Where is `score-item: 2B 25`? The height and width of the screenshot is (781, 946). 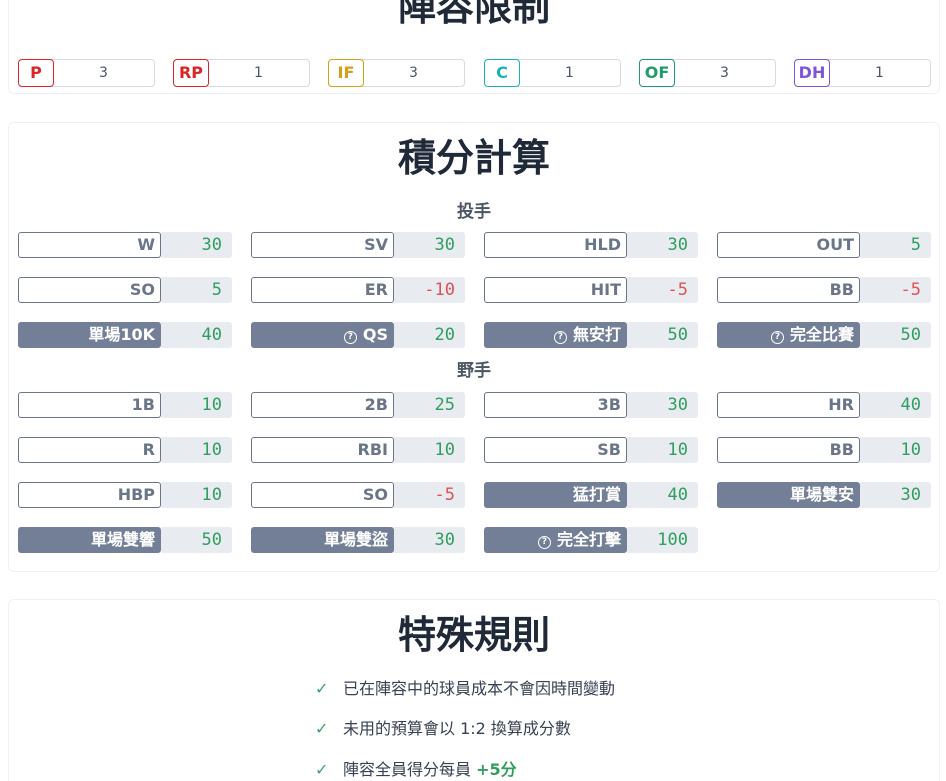
score-item: 2B 25 is located at coordinates (358, 405).